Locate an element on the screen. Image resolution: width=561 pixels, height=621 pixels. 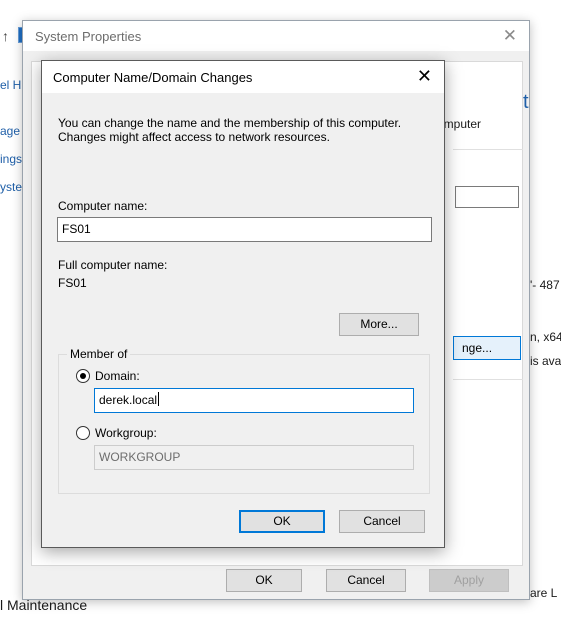
workgroup-input: WORKGROUP is located at coordinates (254, 457).